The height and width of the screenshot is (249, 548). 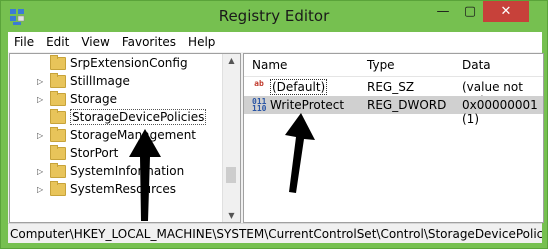 I want to click on tree-item-selected: StorageDevicePolicies, so click(x=116, y=117).